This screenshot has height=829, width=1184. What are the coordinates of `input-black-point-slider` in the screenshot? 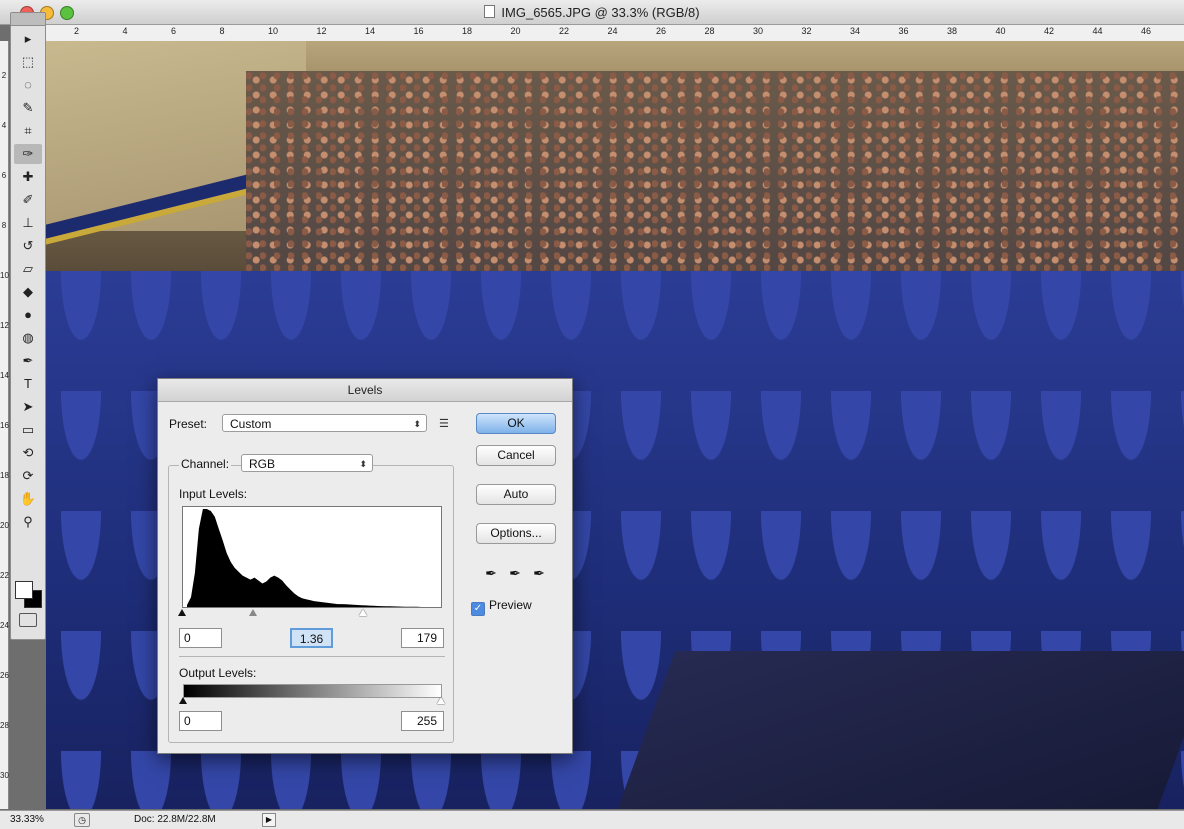 It's located at (182, 612).